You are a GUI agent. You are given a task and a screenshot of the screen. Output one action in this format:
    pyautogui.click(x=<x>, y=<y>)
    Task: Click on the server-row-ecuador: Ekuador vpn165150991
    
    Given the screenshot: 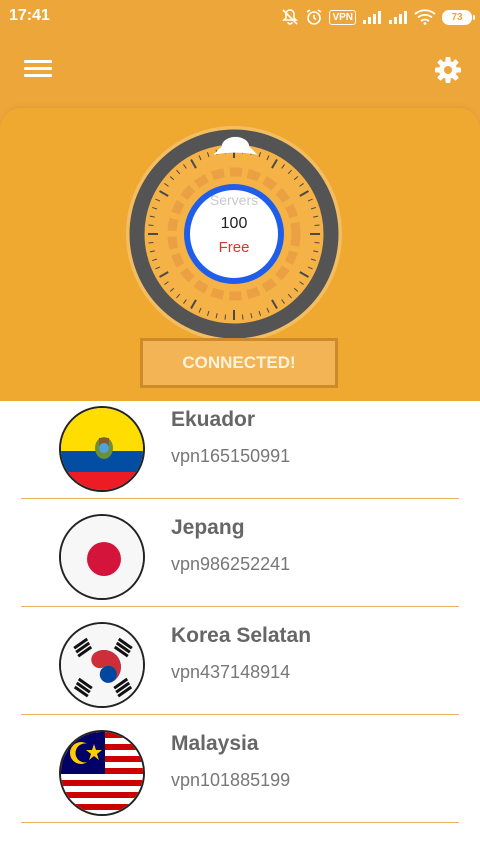 What is the action you would take?
    pyautogui.click(x=240, y=450)
    